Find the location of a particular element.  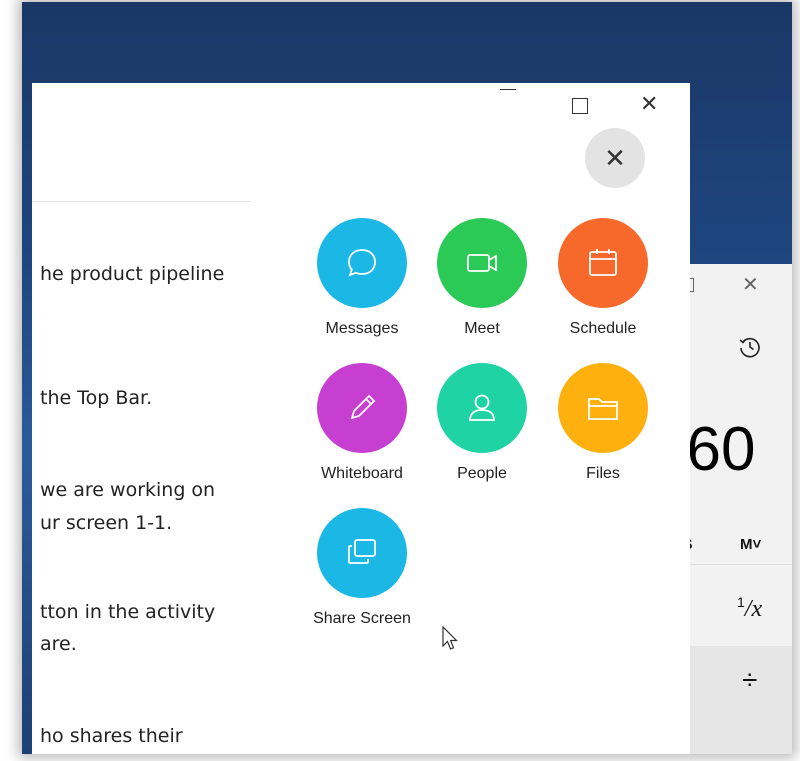

app-label: Schedule is located at coordinates (603, 328).